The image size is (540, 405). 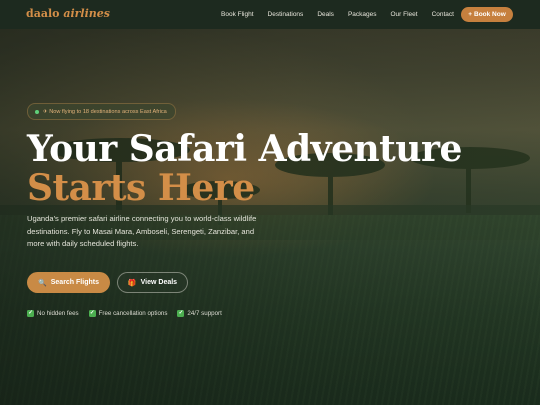 I want to click on search-flights-label: Search Flights, so click(x=74, y=282).